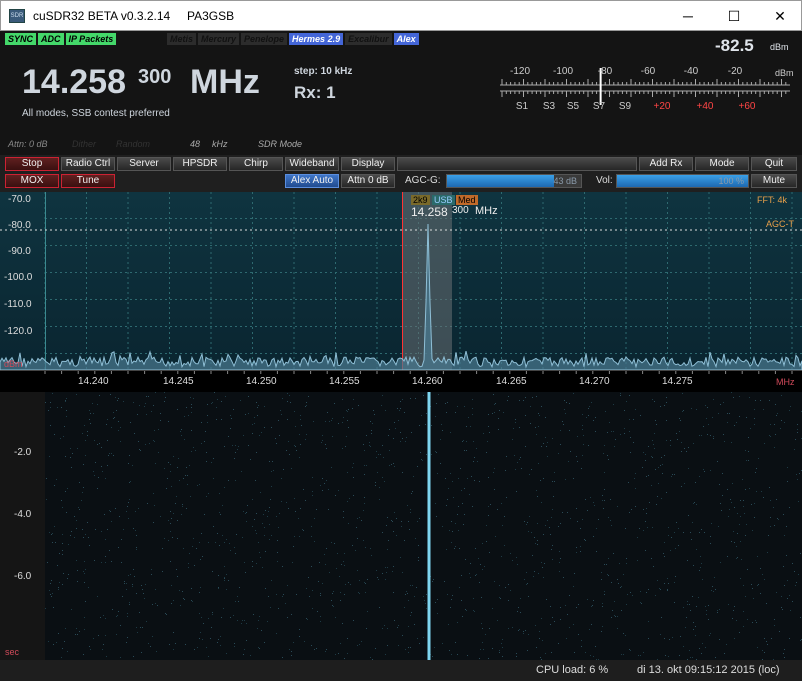 The height and width of the screenshot is (681, 802). I want to click on filter-mode-tag: USB, so click(443, 200).